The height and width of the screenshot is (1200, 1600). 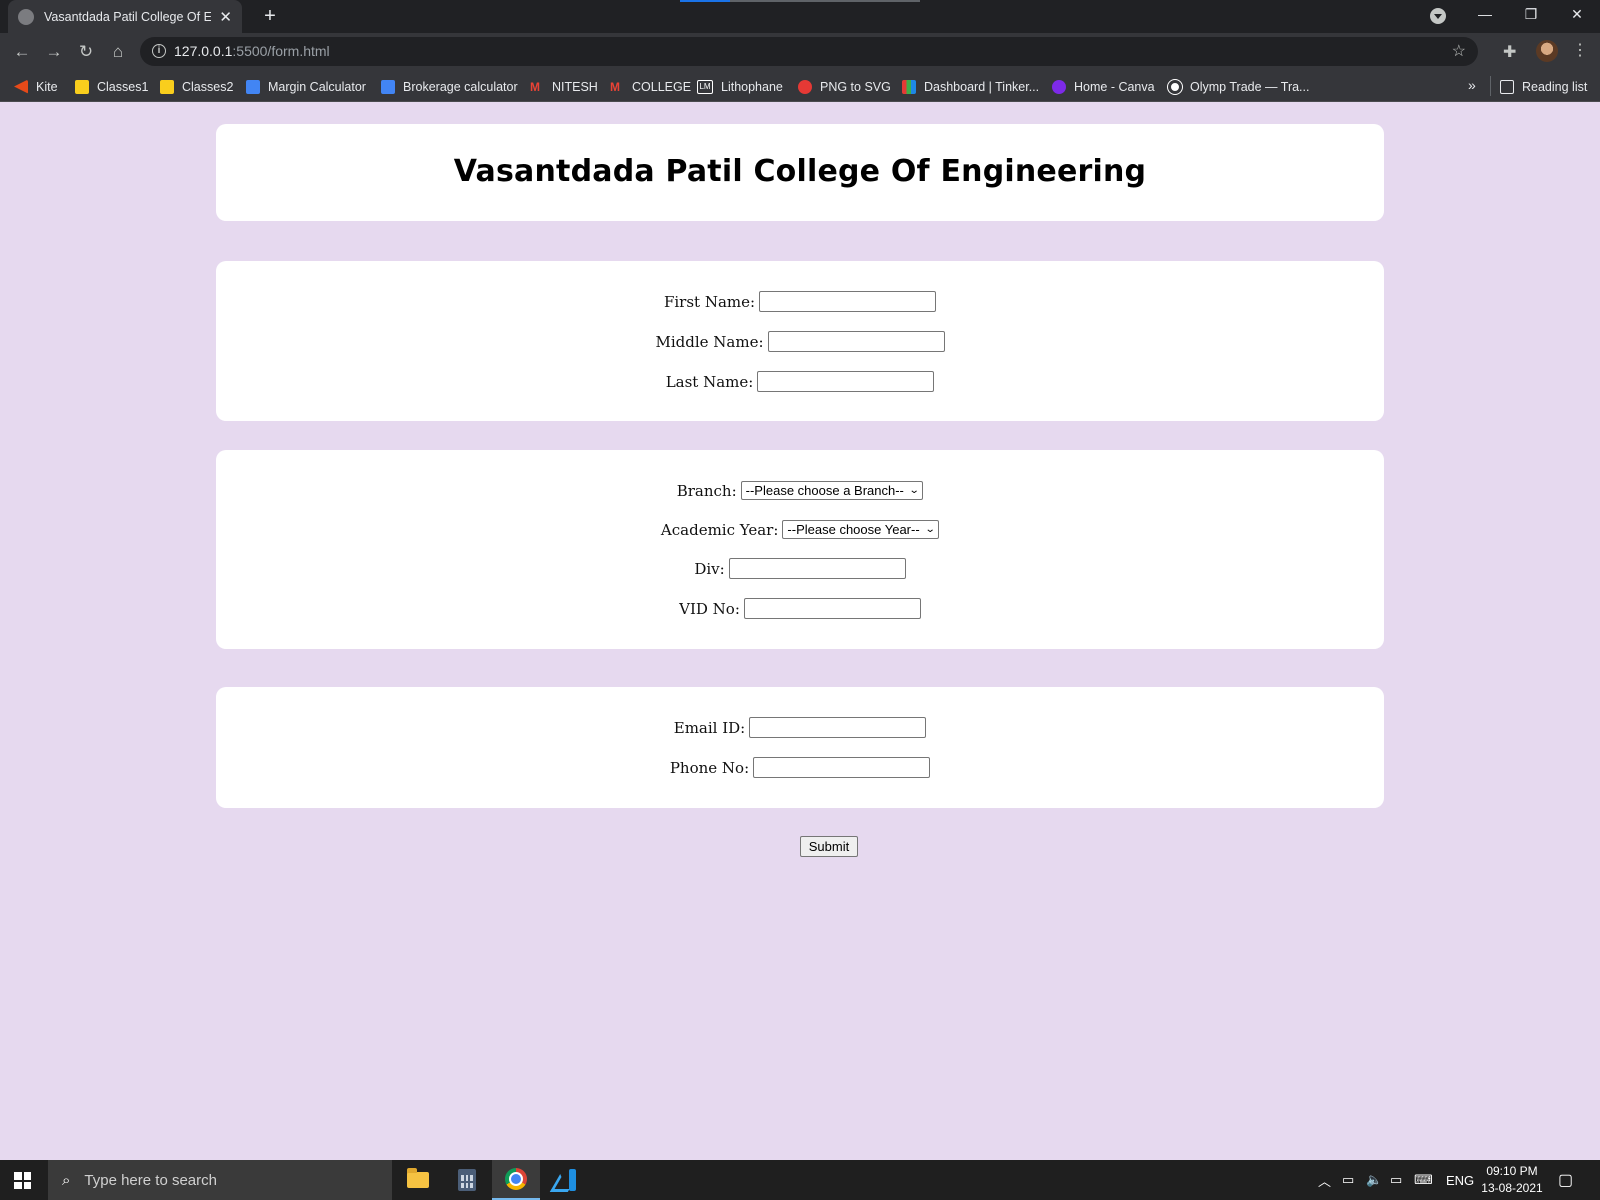 I want to click on bookmark-canva: Home - Canva, so click(x=1103, y=86).